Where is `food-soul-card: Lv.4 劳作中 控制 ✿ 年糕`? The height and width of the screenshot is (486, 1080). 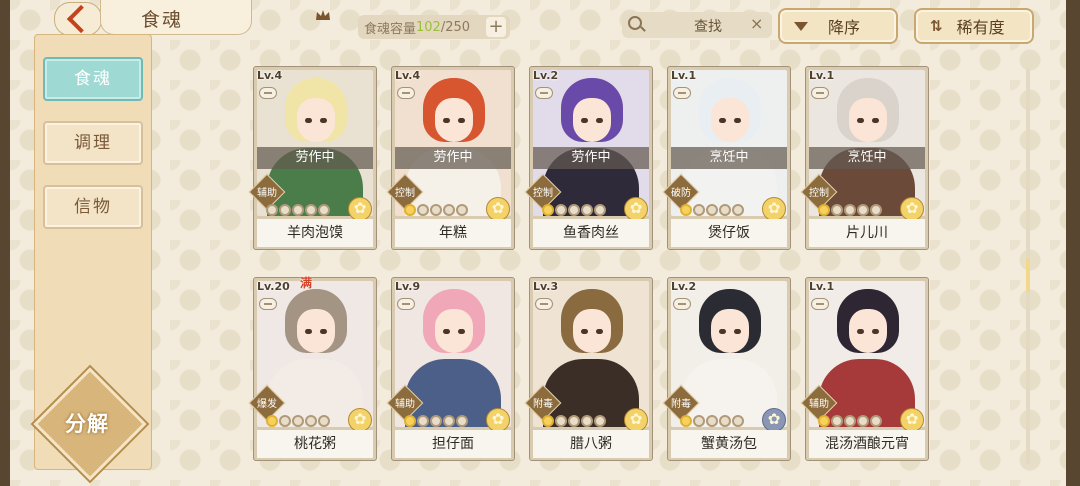 food-soul-card: Lv.4 劳作中 控制 ✿ 年糕 is located at coordinates (450, 158).